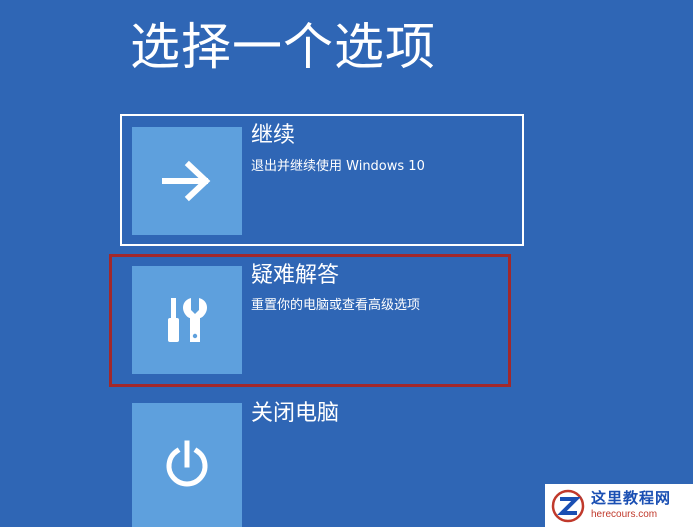 Image resolution: width=693 pixels, height=527 pixels. Describe the element at coordinates (322, 180) in the screenshot. I see `continue-option: 继续 退出并继续使用 Windows 10` at that location.